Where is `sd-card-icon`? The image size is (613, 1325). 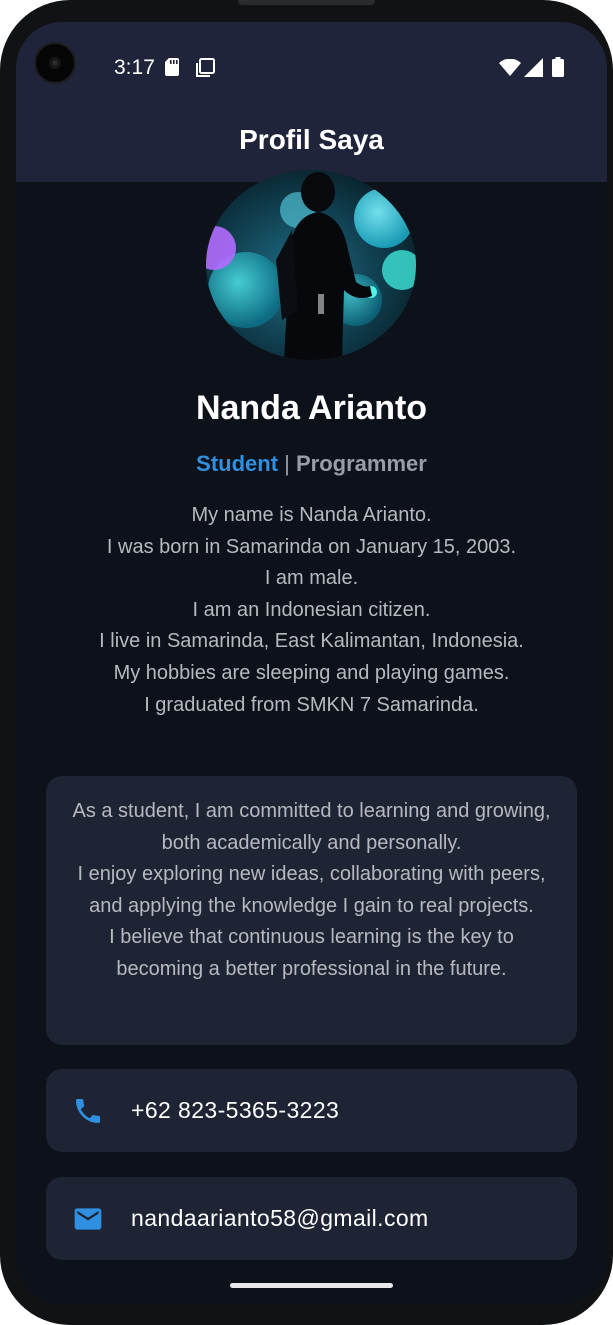
sd-card-icon is located at coordinates (172, 67).